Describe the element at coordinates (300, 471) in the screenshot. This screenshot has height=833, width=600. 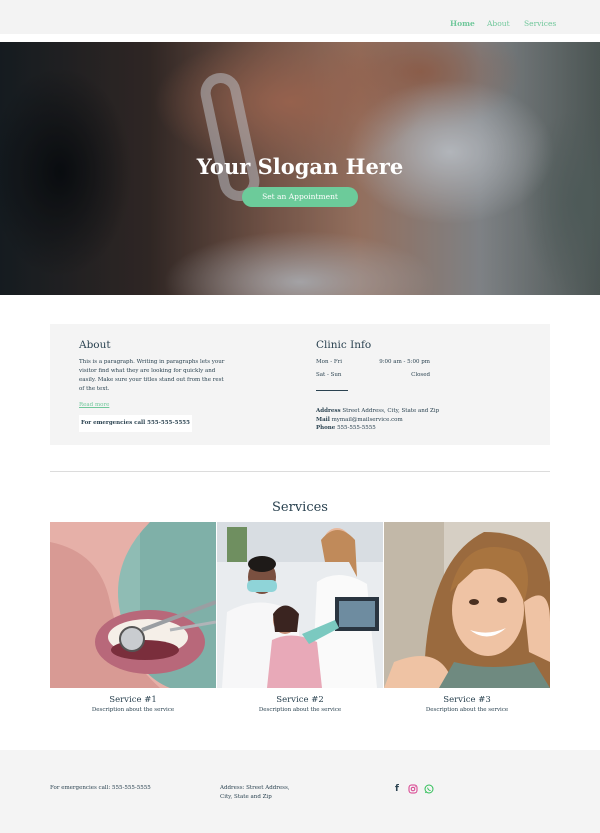
I see `section-divider` at that location.